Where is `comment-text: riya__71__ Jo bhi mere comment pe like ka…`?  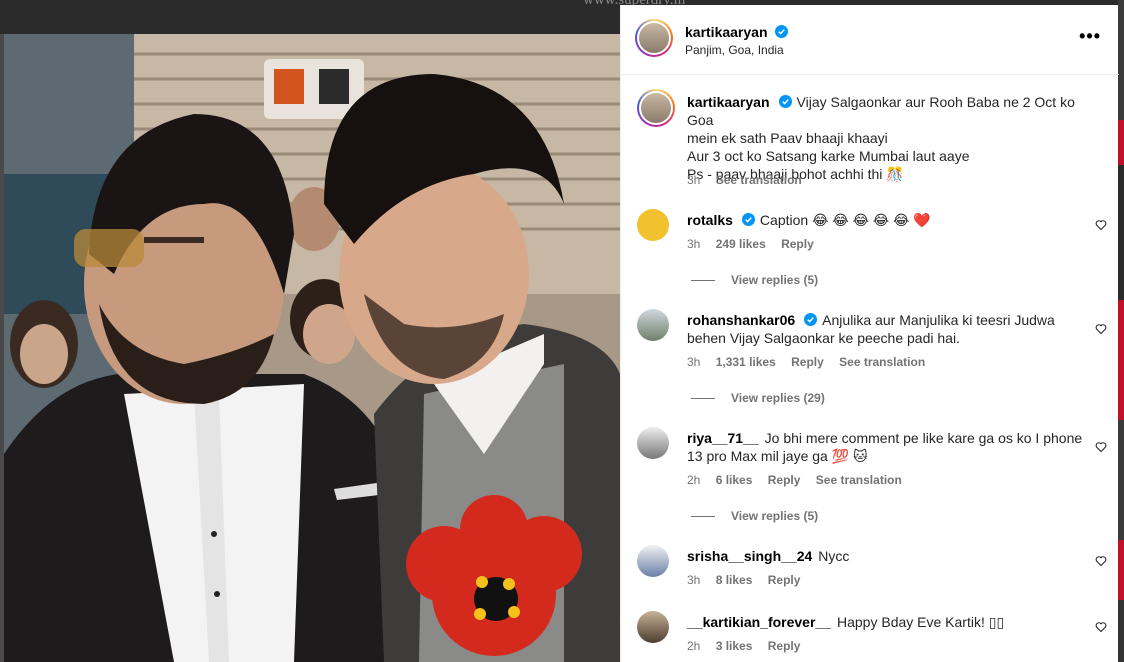
comment-text: riya__71__ Jo bhi mere comment pe like ka… is located at coordinates (887, 447).